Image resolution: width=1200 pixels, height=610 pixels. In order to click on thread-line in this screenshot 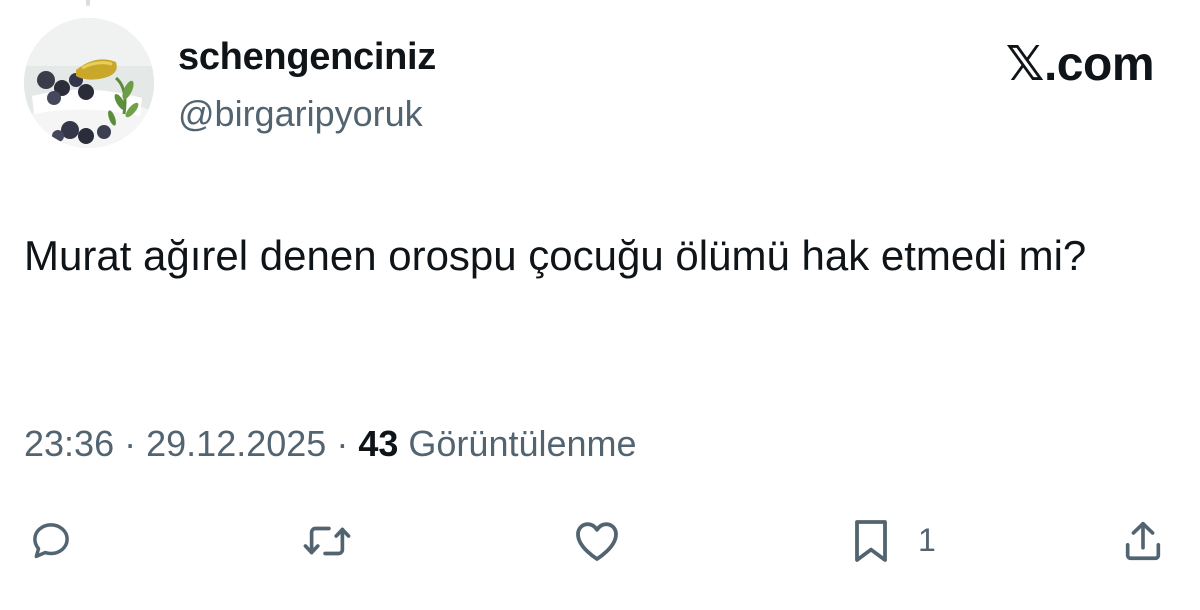, I will do `click(88, 3)`.